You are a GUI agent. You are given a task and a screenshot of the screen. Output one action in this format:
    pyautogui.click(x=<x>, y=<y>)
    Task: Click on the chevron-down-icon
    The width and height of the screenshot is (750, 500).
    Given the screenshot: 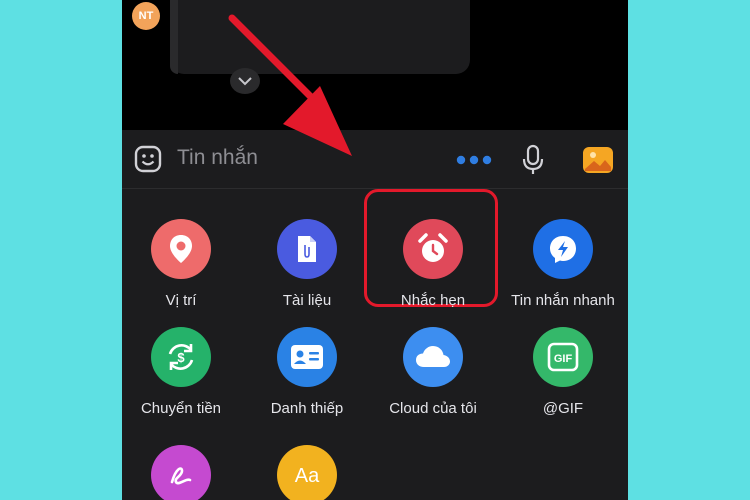 What is the action you would take?
    pyautogui.click(x=245, y=81)
    